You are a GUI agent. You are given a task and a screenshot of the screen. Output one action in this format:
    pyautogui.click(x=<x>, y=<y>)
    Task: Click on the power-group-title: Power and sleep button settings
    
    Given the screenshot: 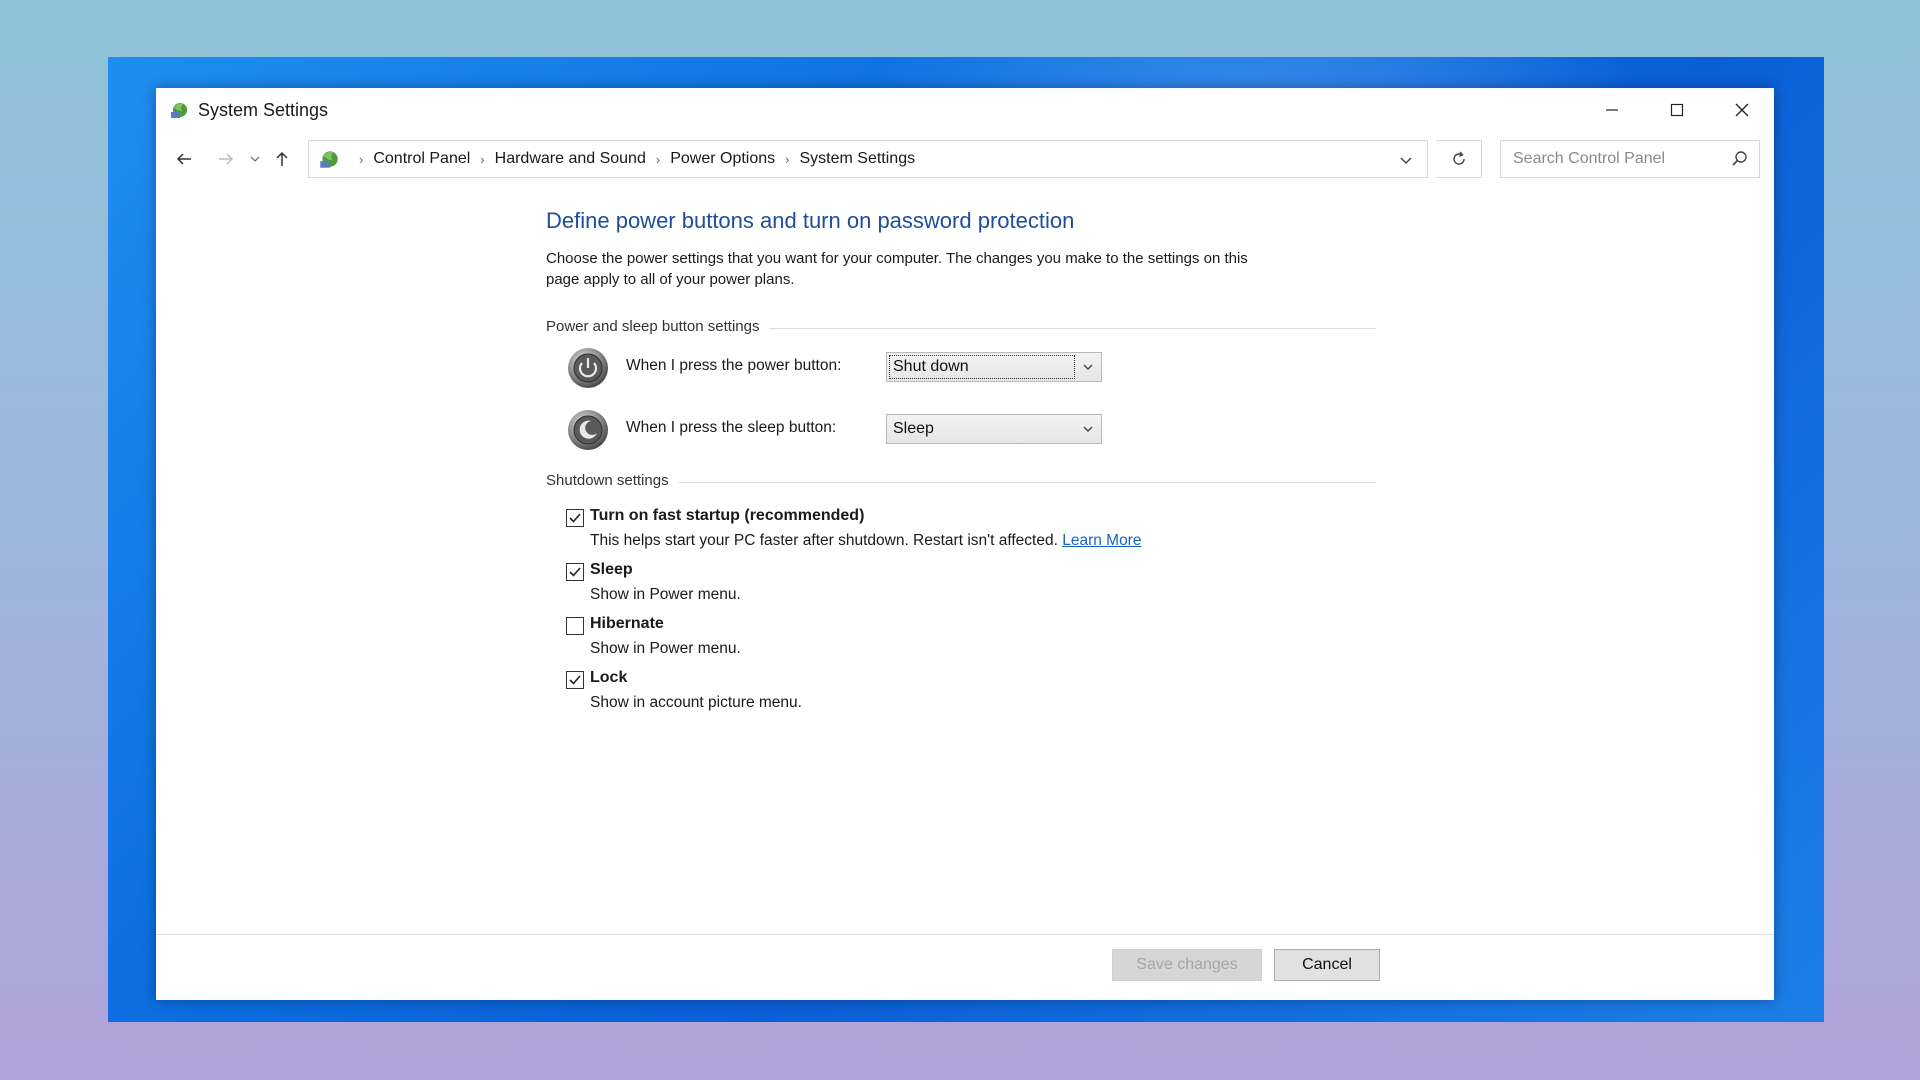 What is the action you would take?
    pyautogui.click(x=658, y=326)
    